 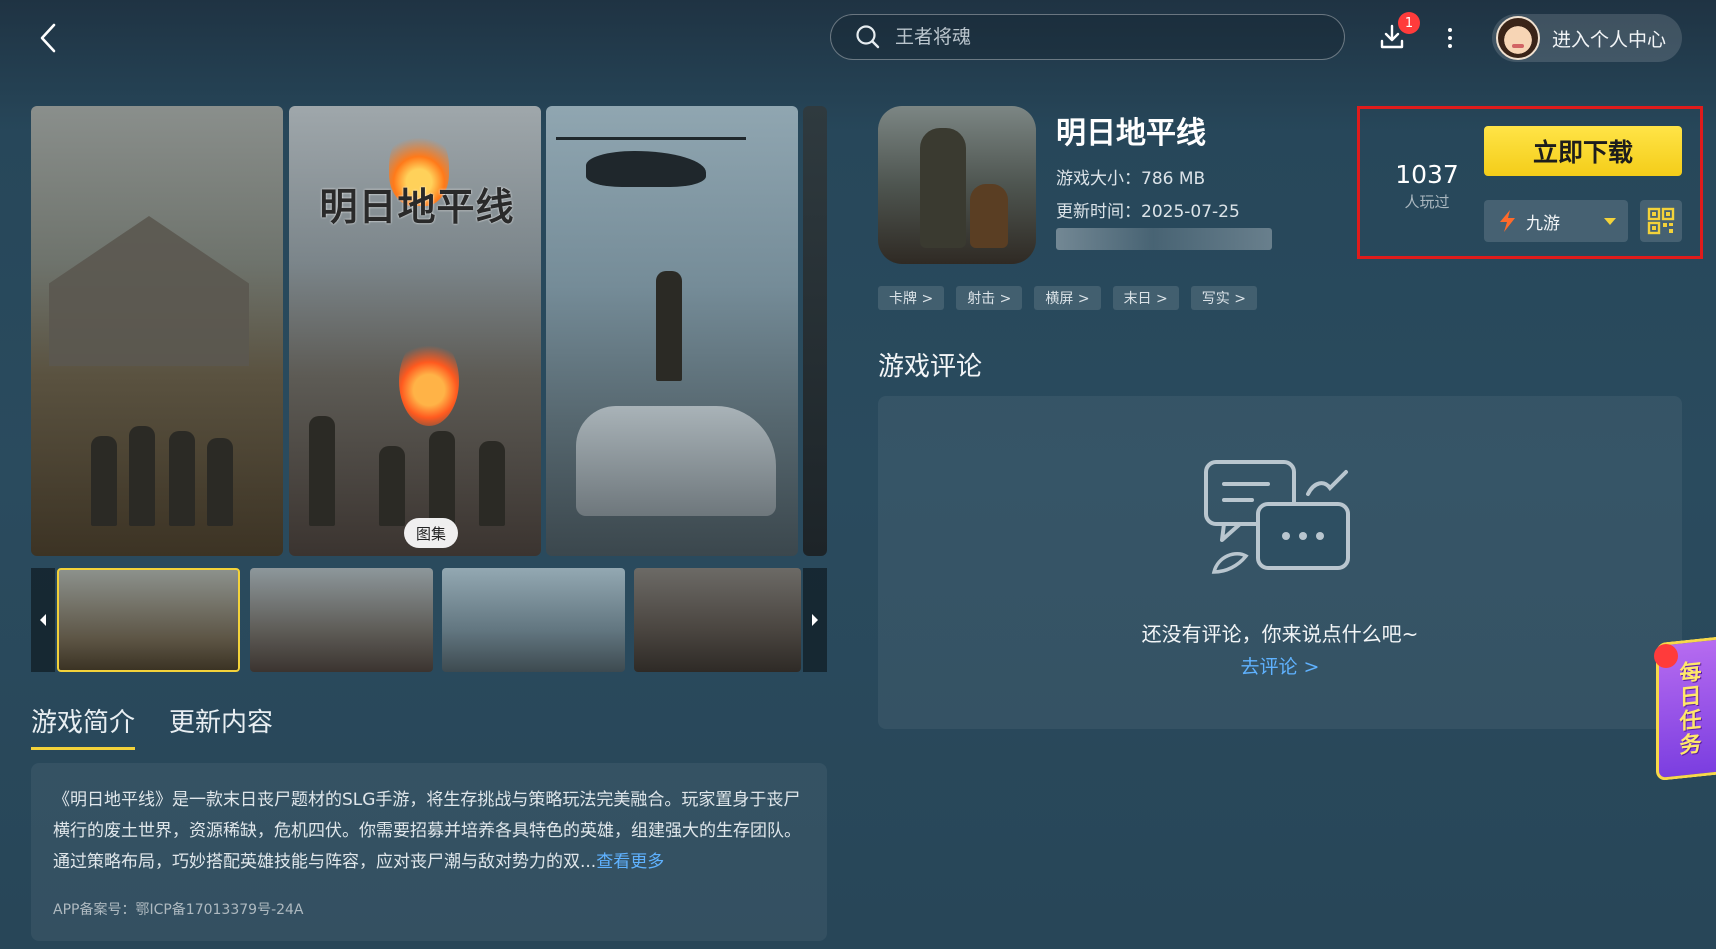 I want to click on play-count: 1037 人玩过, so click(x=1427, y=186).